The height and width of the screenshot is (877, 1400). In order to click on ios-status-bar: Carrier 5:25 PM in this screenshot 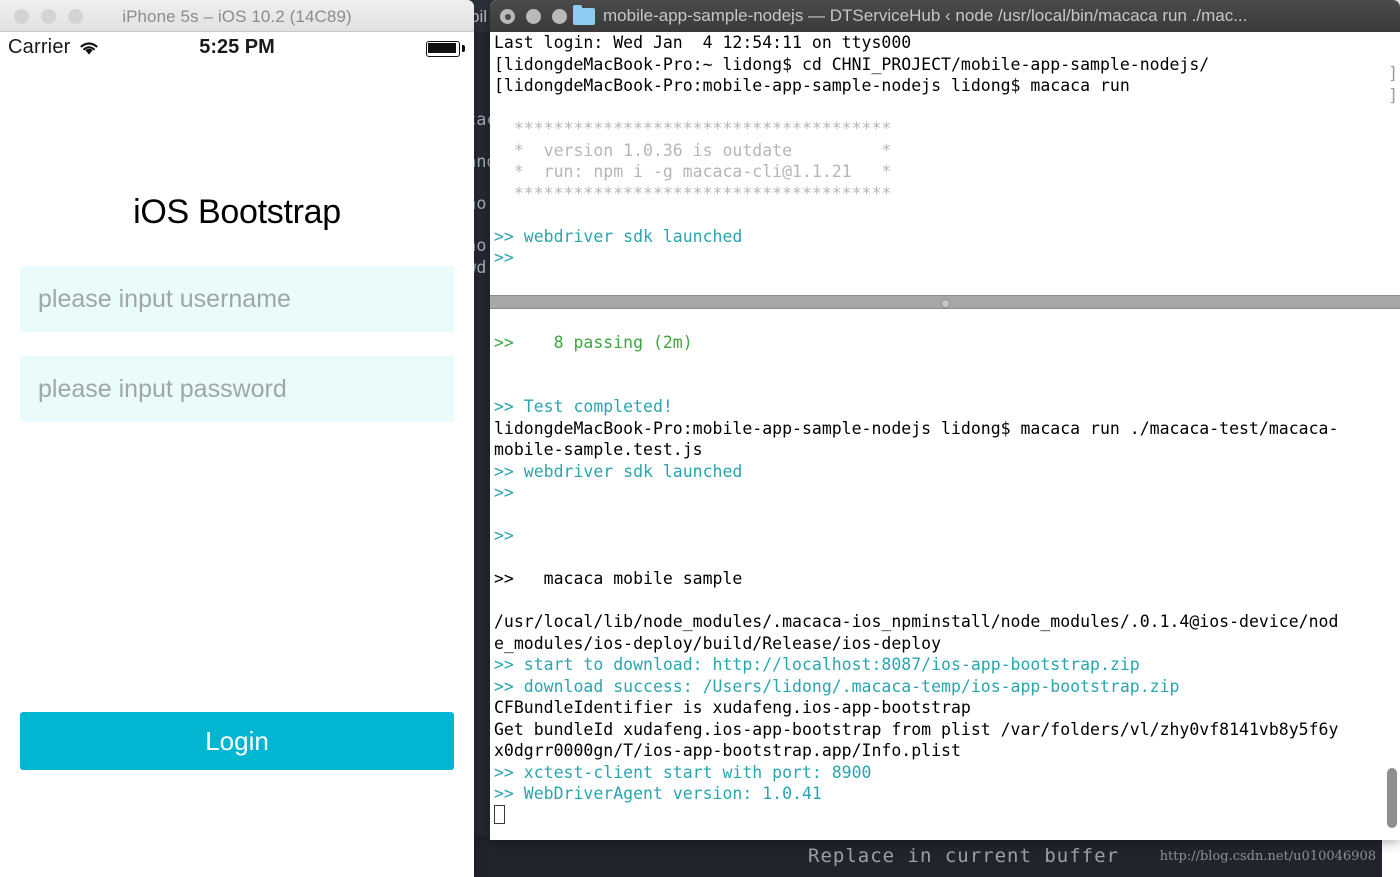, I will do `click(237, 48)`.